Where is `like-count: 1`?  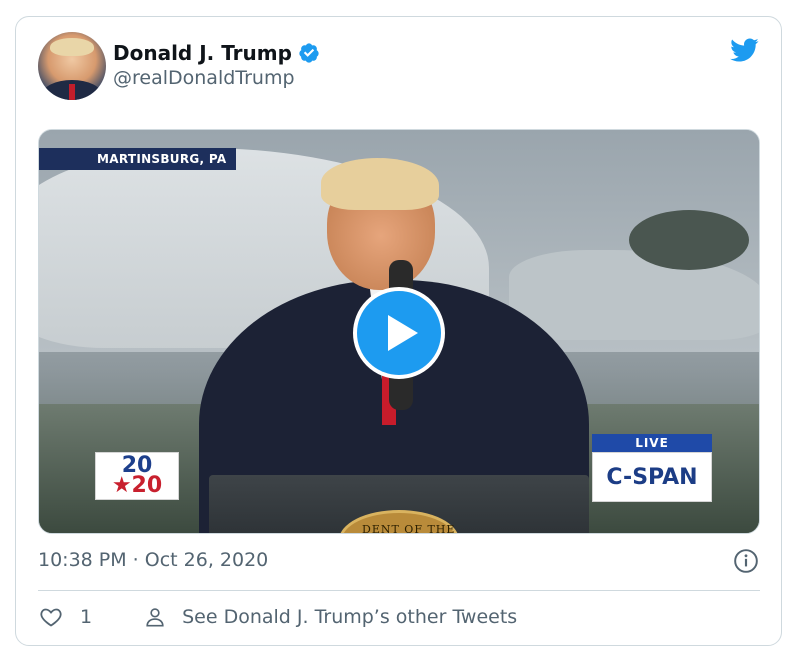
like-count: 1 is located at coordinates (86, 617).